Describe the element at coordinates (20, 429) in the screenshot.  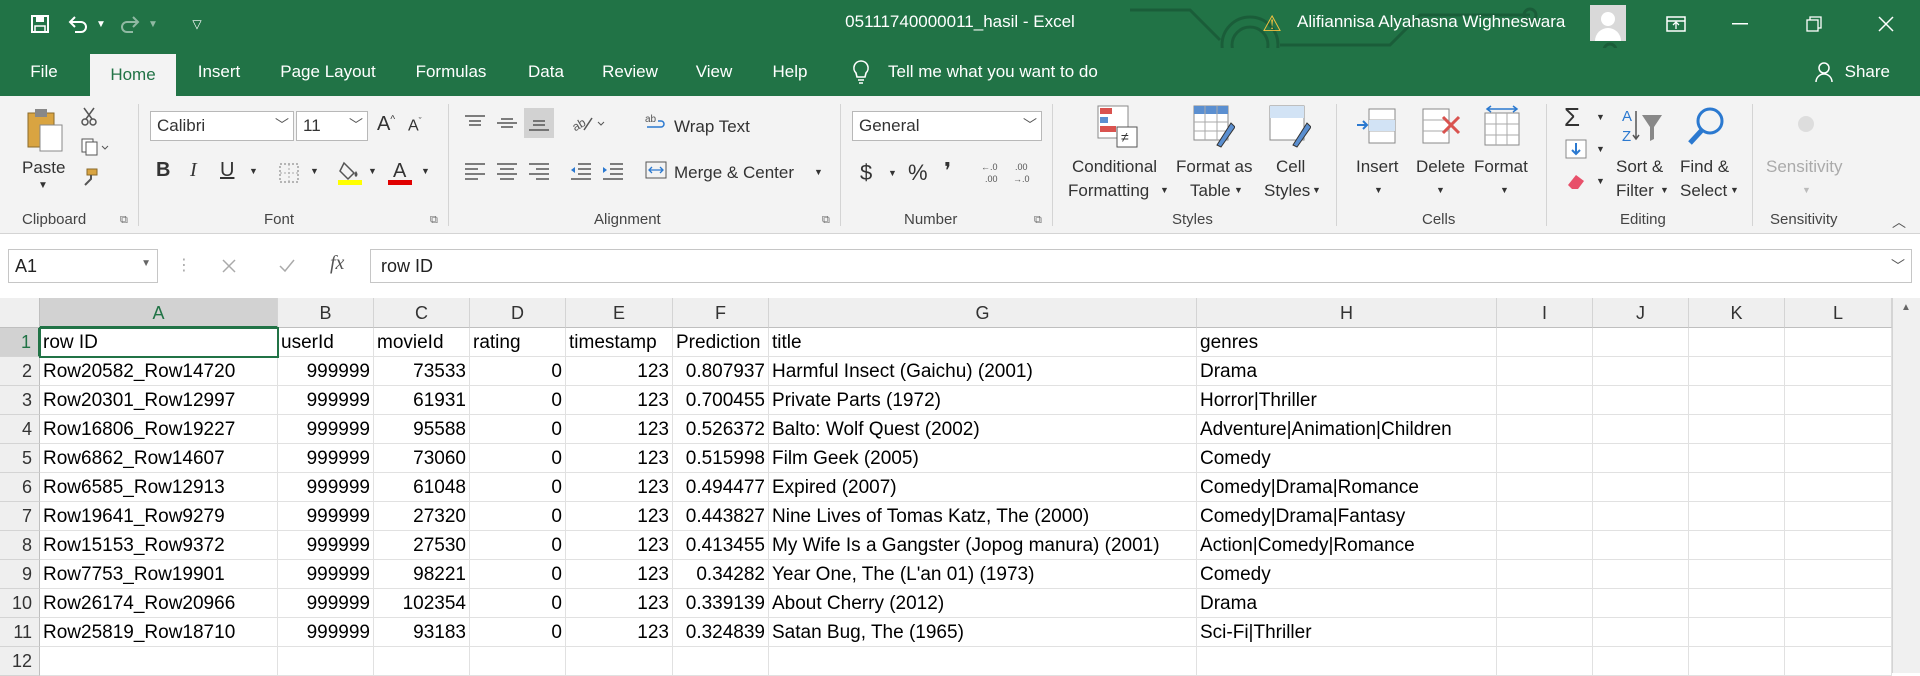
I see `row-header: 4` at that location.